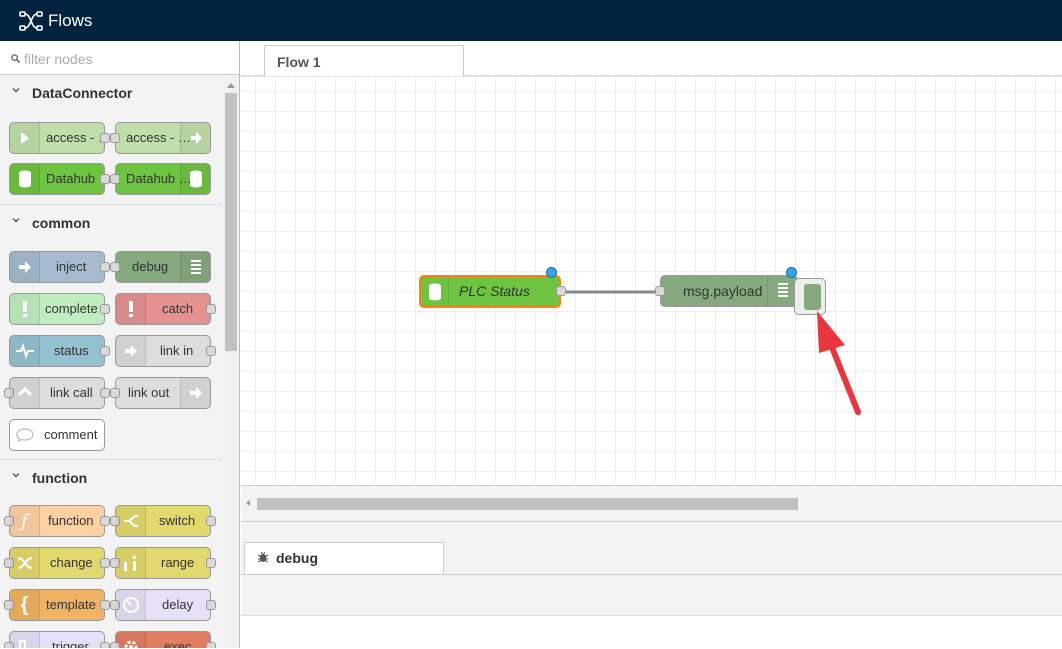 The width and height of the screenshot is (1062, 649). I want to click on range-icon, so click(131, 563).